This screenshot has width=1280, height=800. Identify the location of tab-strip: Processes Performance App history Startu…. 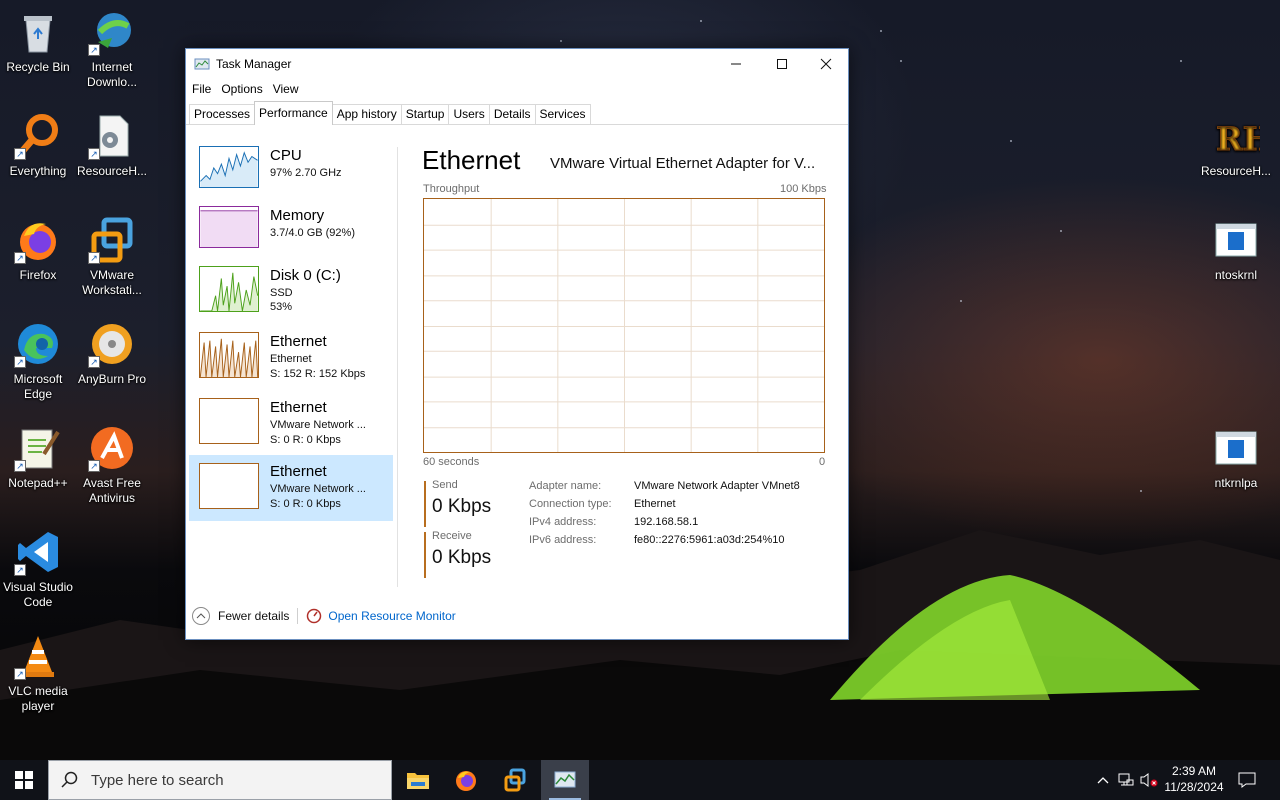
(517, 113).